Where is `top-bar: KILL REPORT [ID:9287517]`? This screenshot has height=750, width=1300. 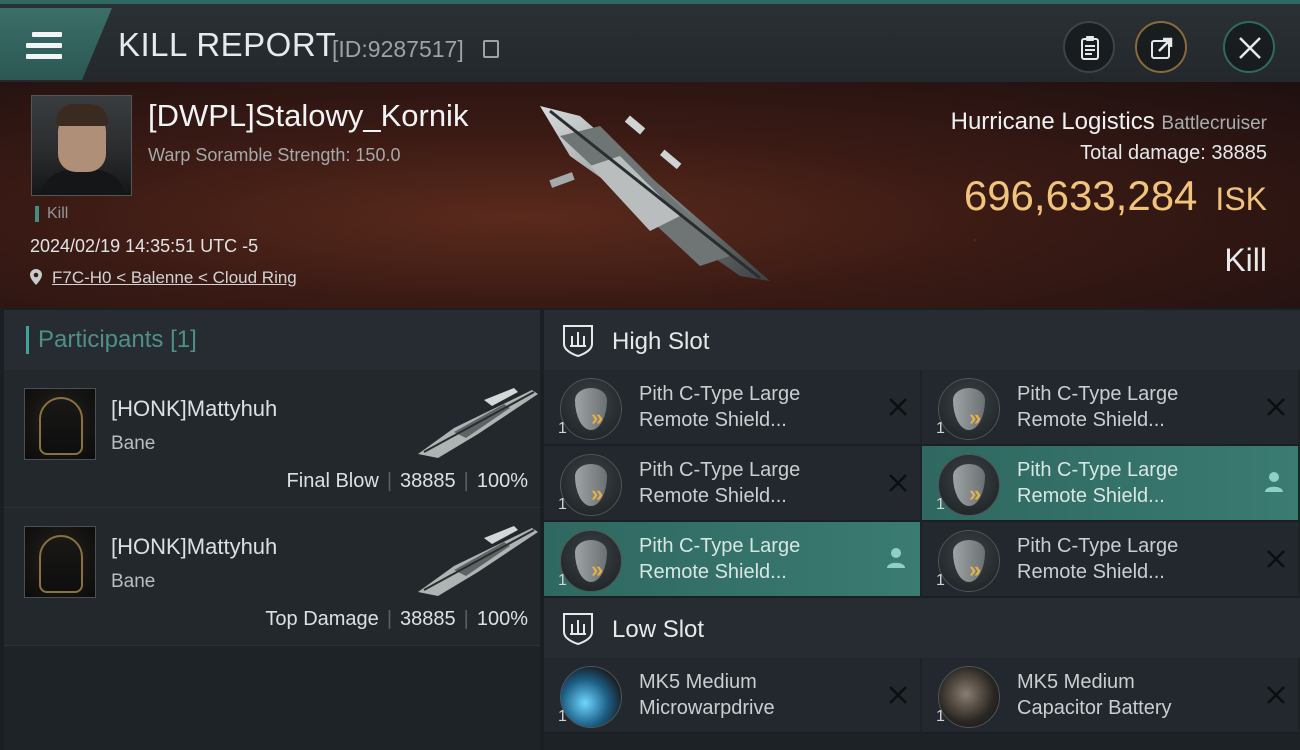
top-bar: KILL REPORT [ID:9287517] is located at coordinates (650, 41).